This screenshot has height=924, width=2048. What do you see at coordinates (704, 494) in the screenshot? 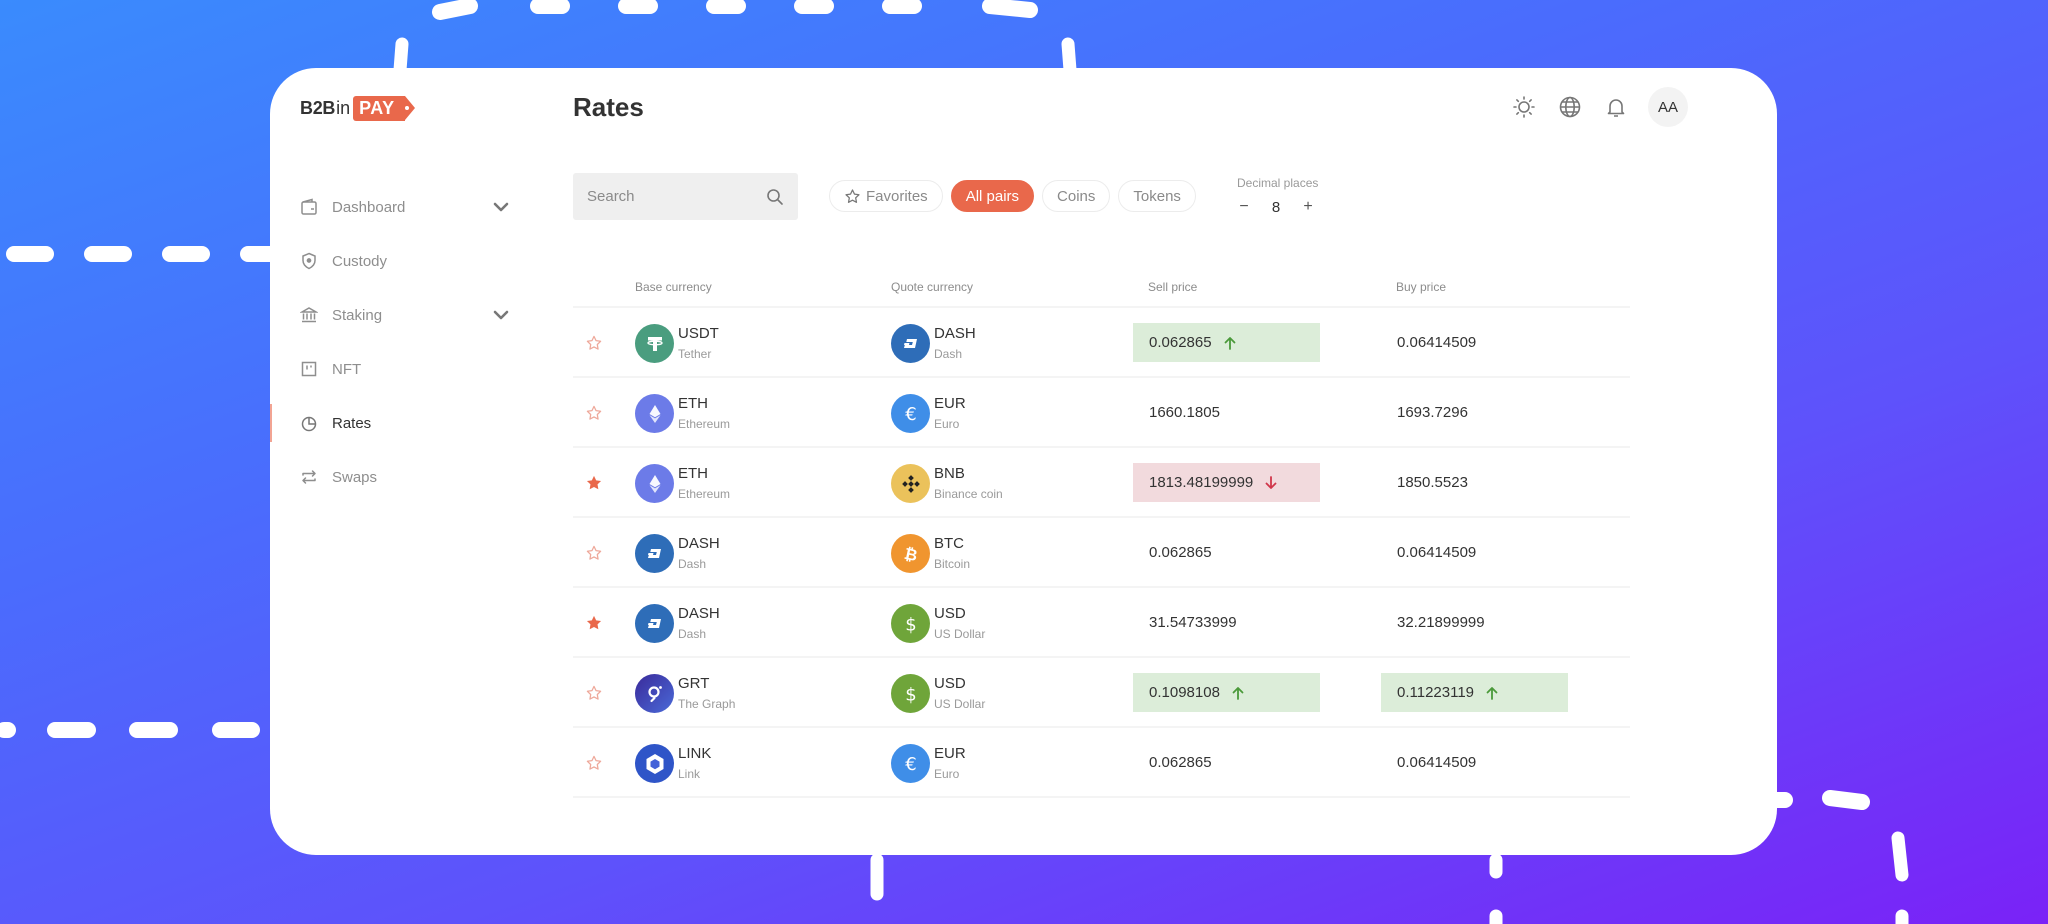
I see `base-name: Ethereum` at bounding box center [704, 494].